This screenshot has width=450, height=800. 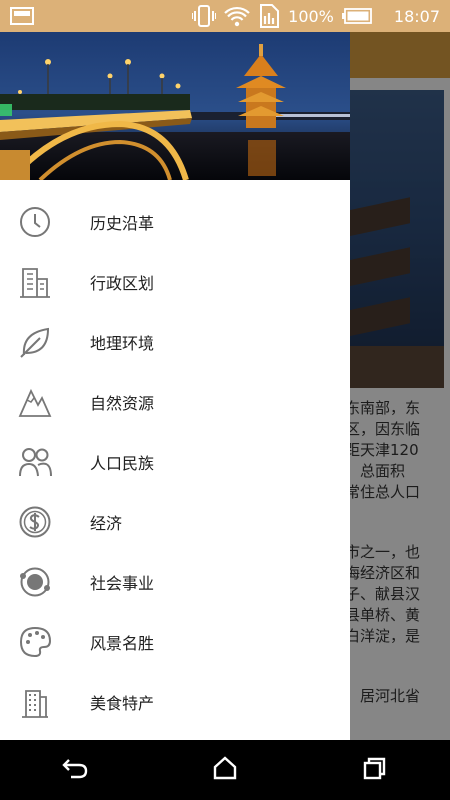 I want to click on battery-icon, so click(x=356, y=16).